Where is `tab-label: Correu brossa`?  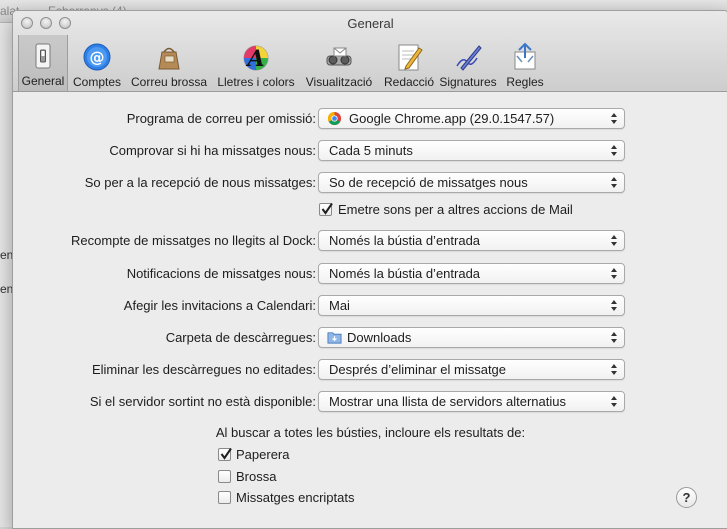 tab-label: Correu brossa is located at coordinates (169, 82).